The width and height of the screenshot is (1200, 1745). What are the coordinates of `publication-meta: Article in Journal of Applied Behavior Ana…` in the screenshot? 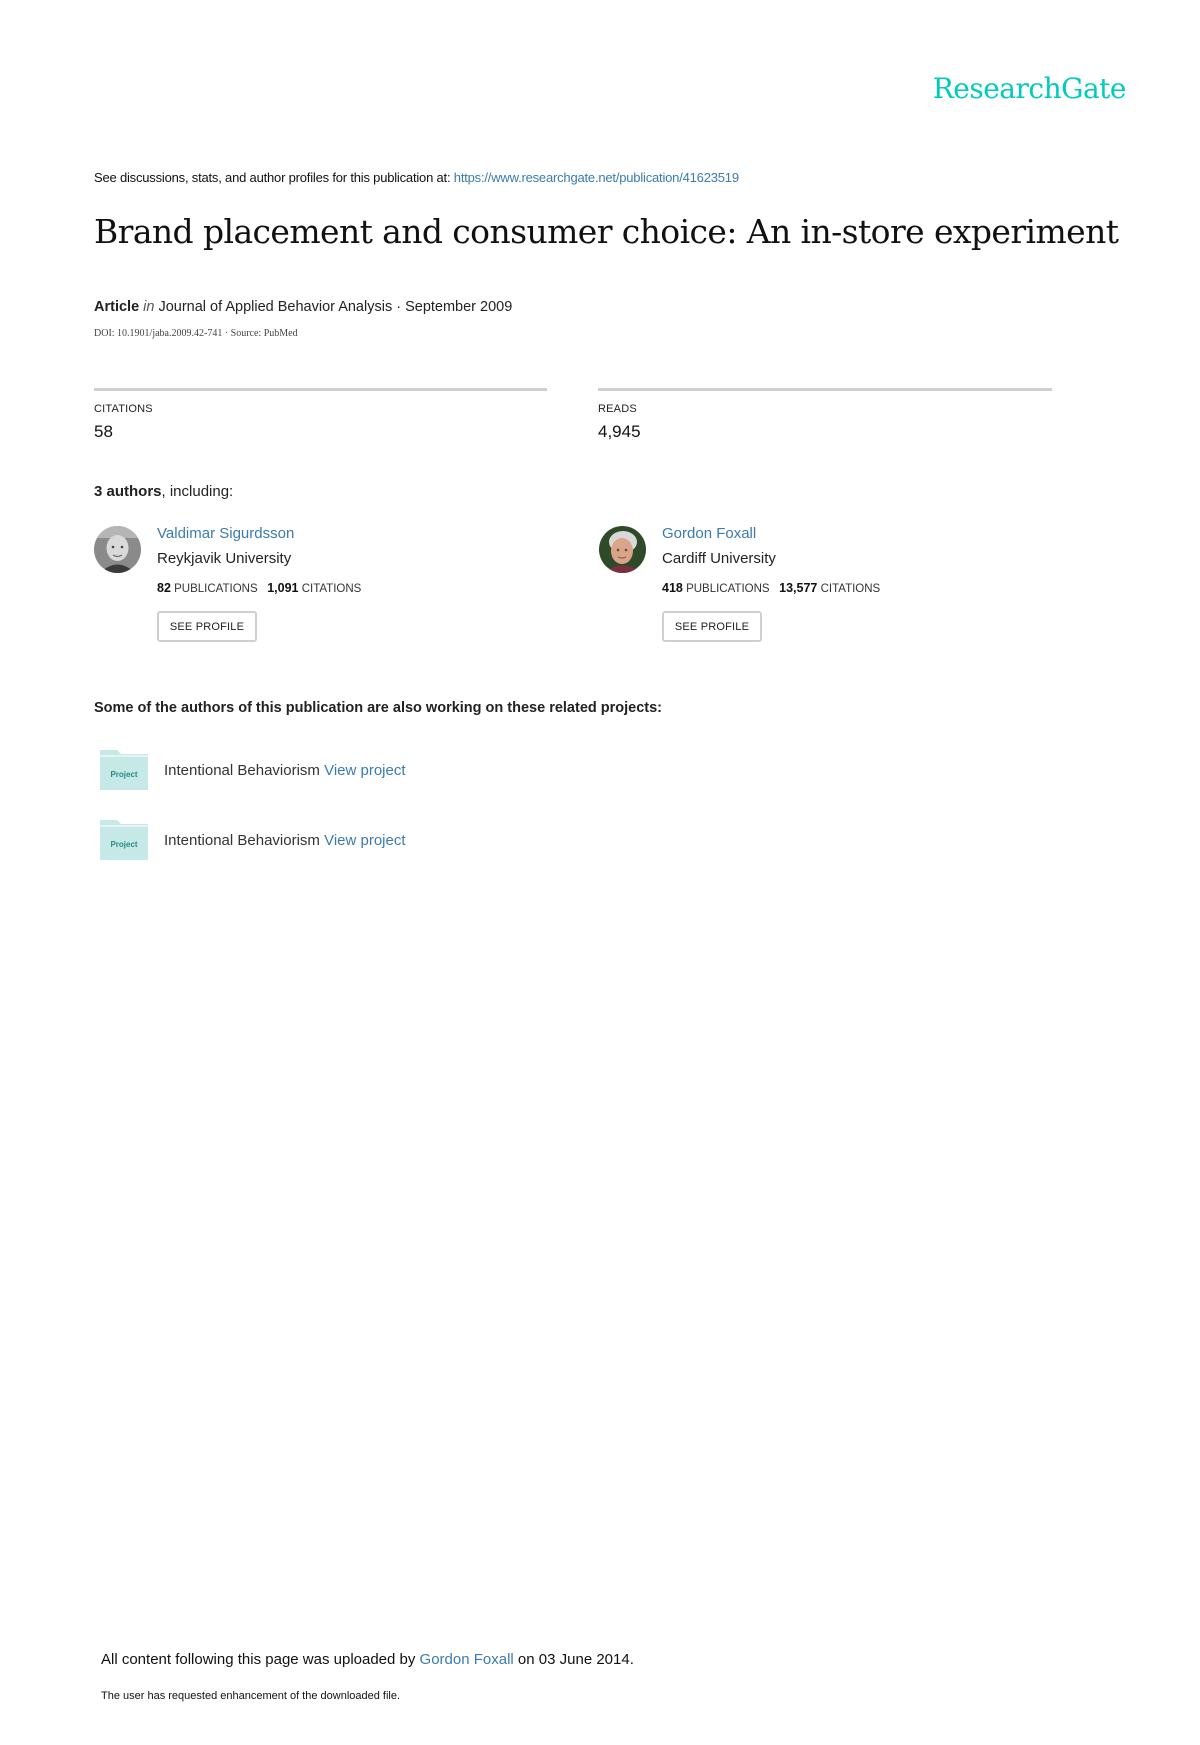 It's located at (303, 307).